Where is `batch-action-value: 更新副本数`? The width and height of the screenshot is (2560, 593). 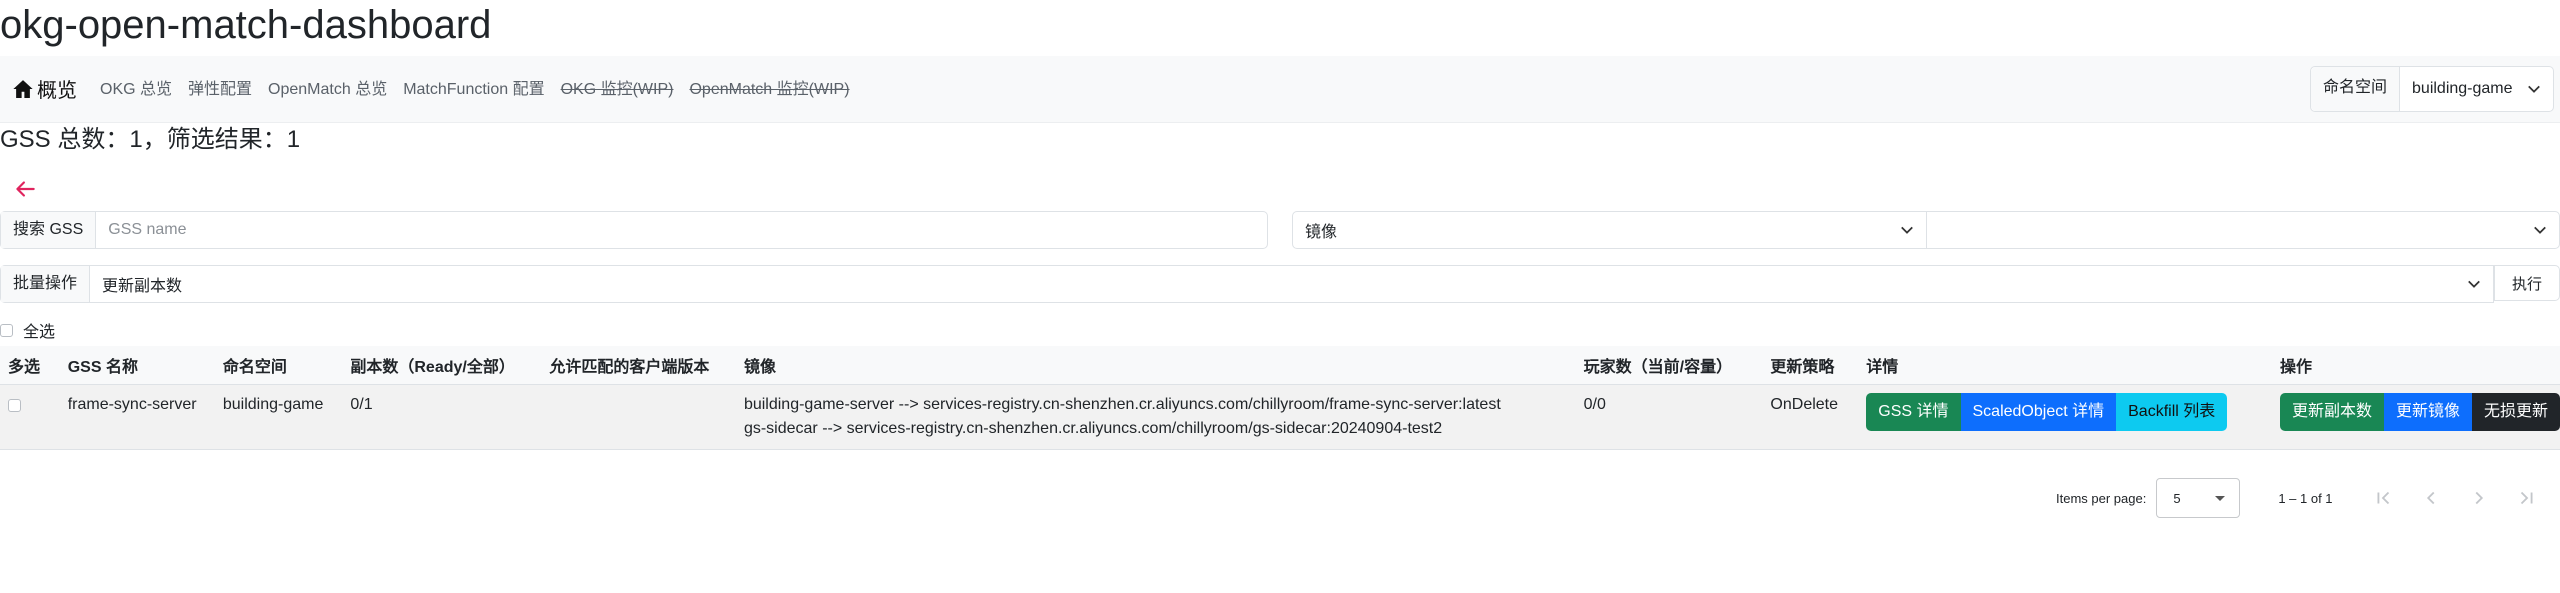
batch-action-value: 更新副本数 is located at coordinates (142, 286).